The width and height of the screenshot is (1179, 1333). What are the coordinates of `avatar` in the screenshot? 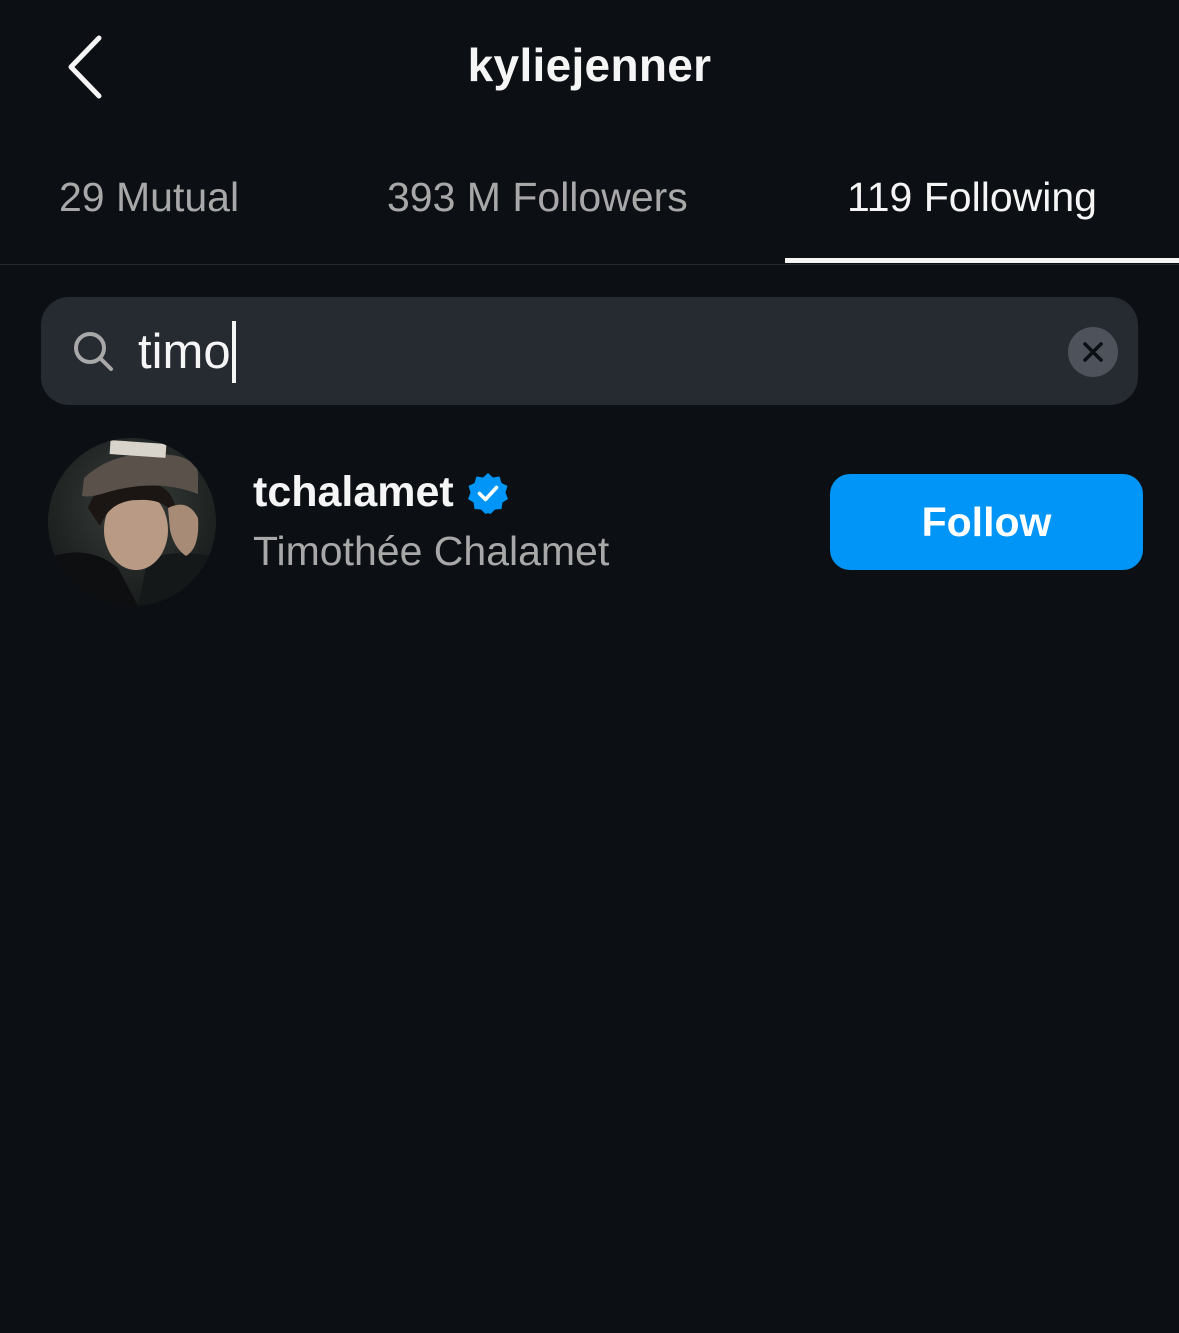 It's located at (132, 522).